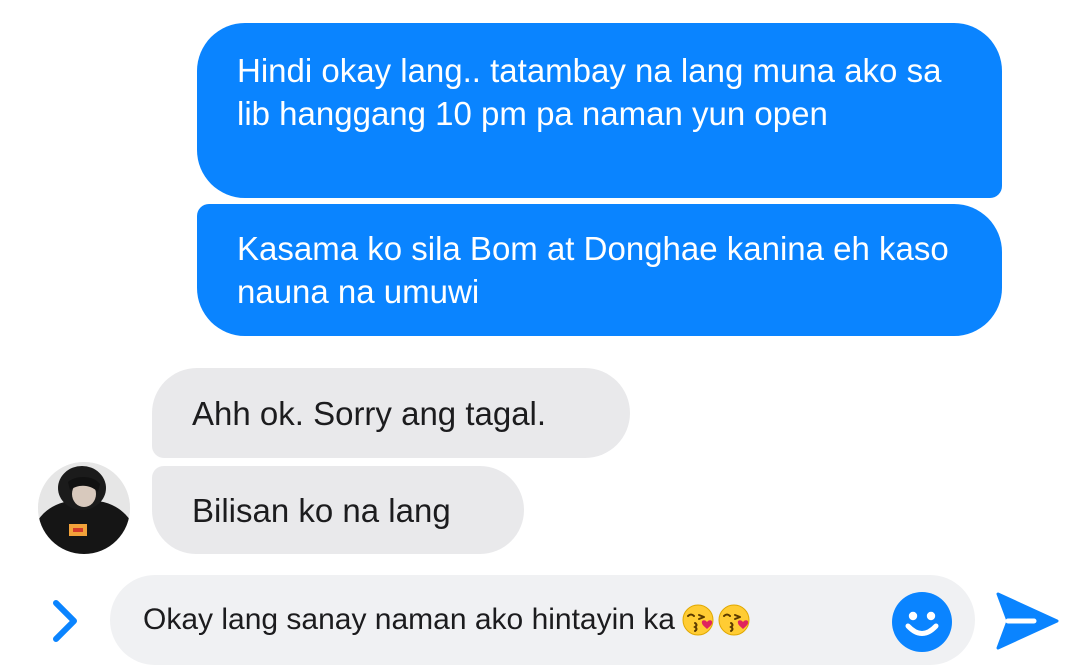 The image size is (1080, 671). What do you see at coordinates (369, 413) in the screenshot?
I see `message-text: Ahh ok. Sorry ang tagal.` at bounding box center [369, 413].